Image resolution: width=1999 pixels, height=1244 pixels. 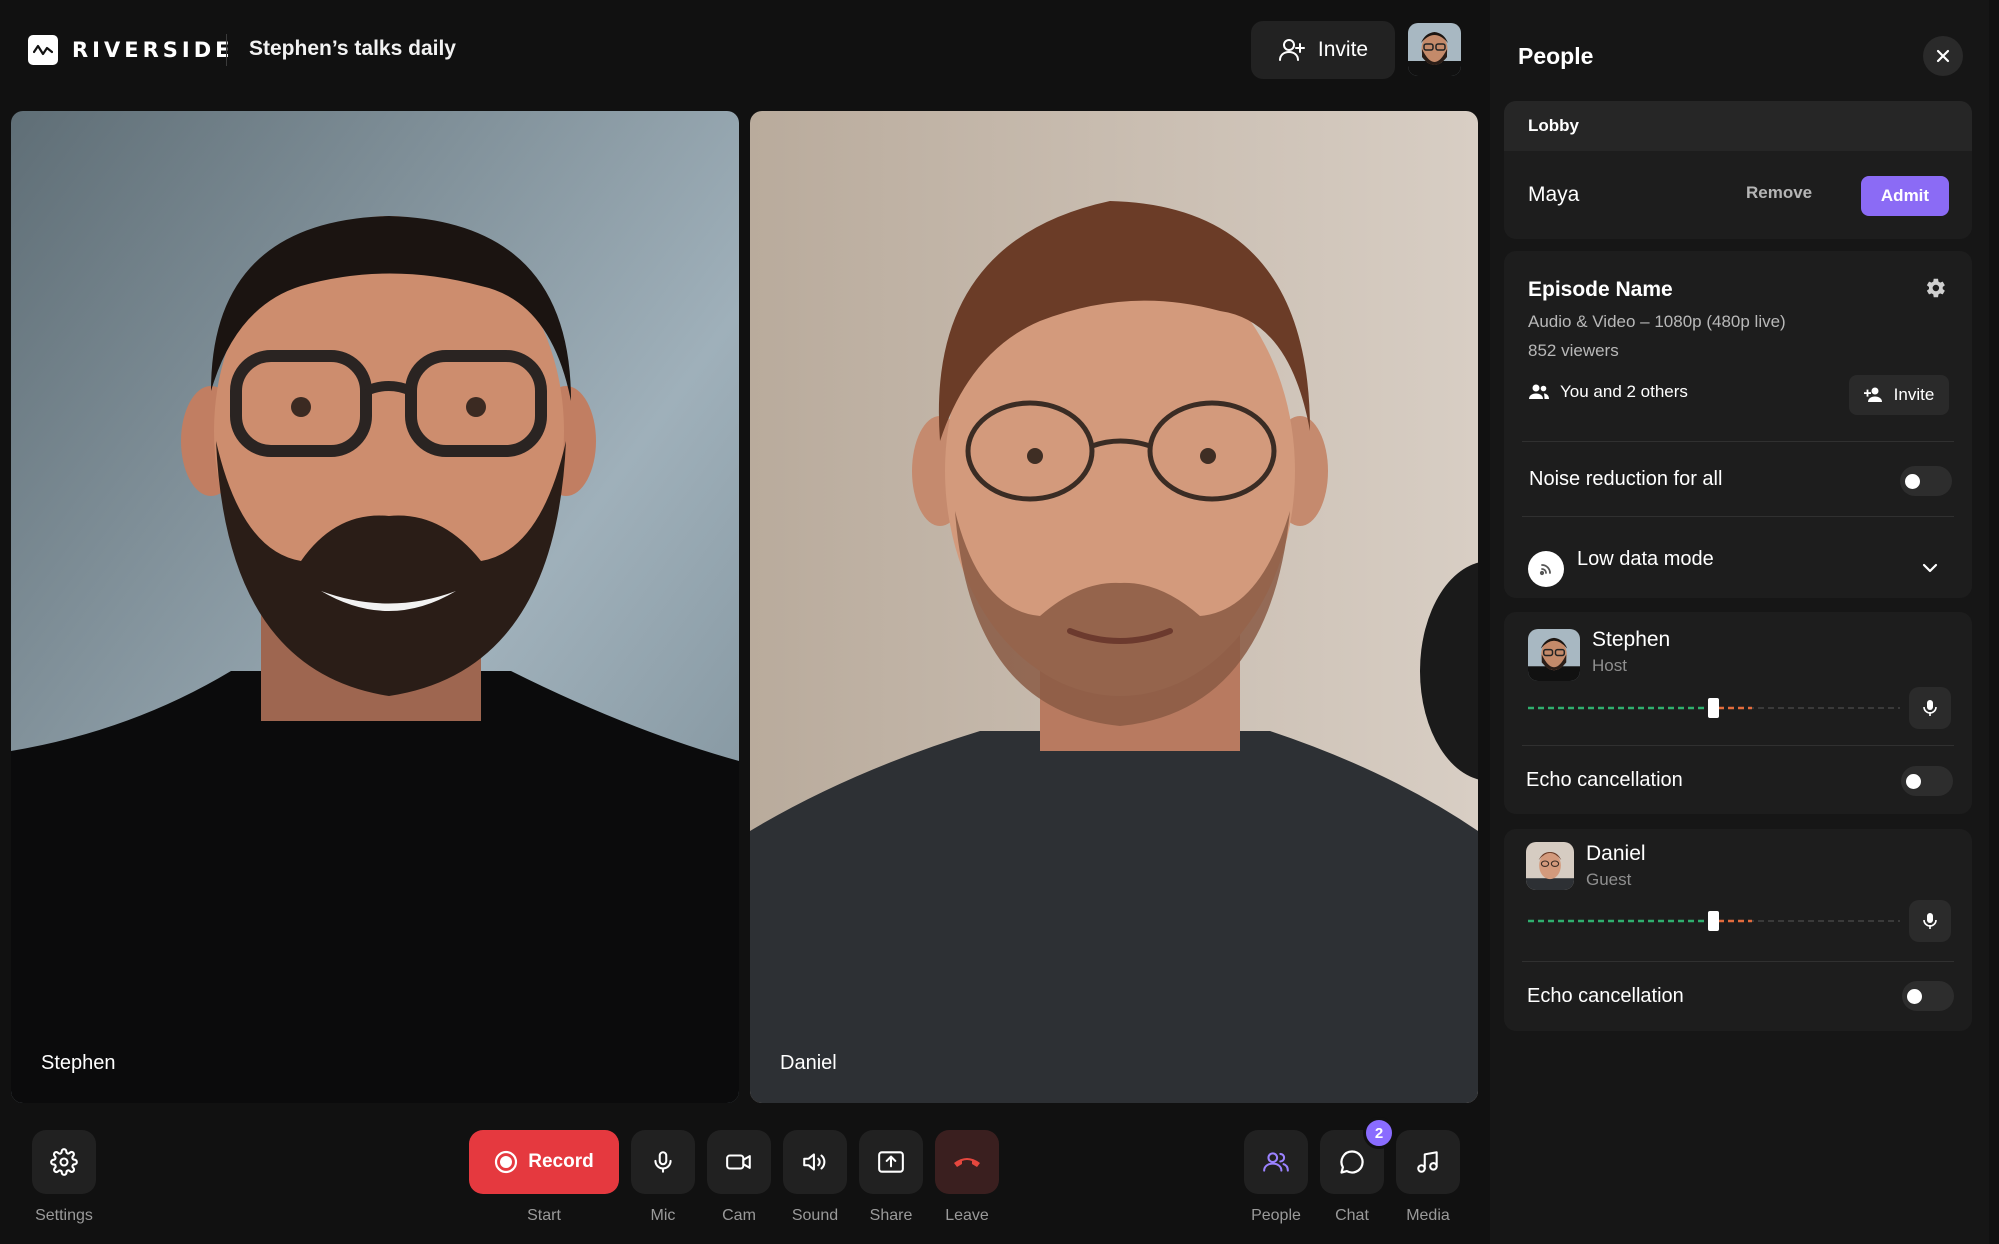 What do you see at coordinates (43, 50) in the screenshot?
I see `riverside-logo-icon` at bounding box center [43, 50].